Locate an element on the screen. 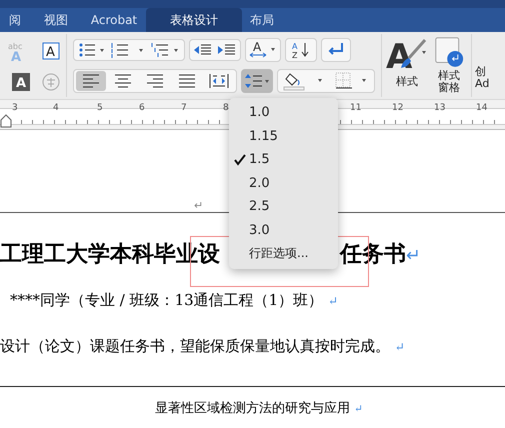  ruler-number: 13 is located at coordinates (440, 108).